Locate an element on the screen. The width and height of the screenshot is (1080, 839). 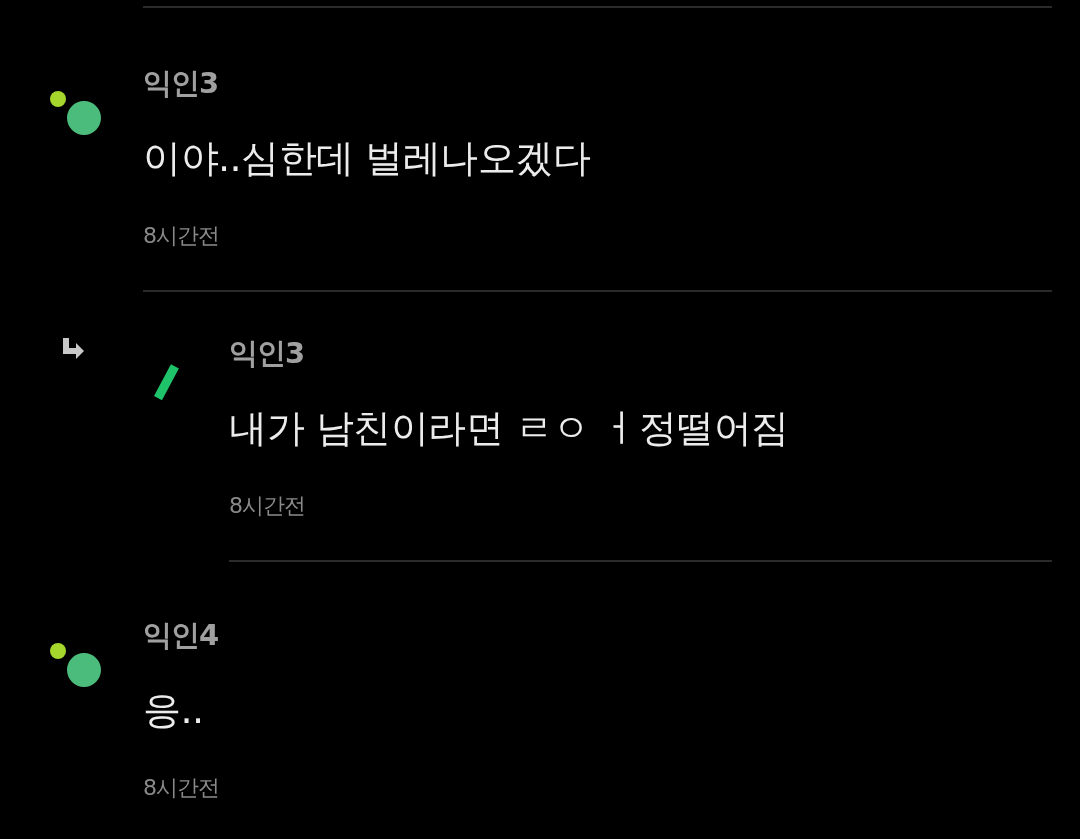
reply-arrow-icon is located at coordinates (73, 348).